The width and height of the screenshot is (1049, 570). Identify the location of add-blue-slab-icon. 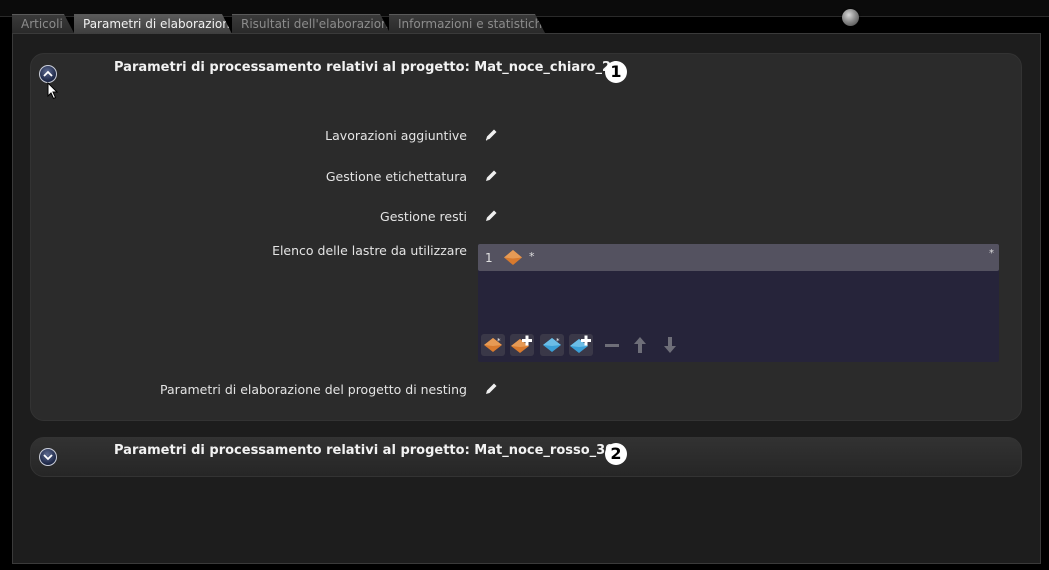
(580, 344).